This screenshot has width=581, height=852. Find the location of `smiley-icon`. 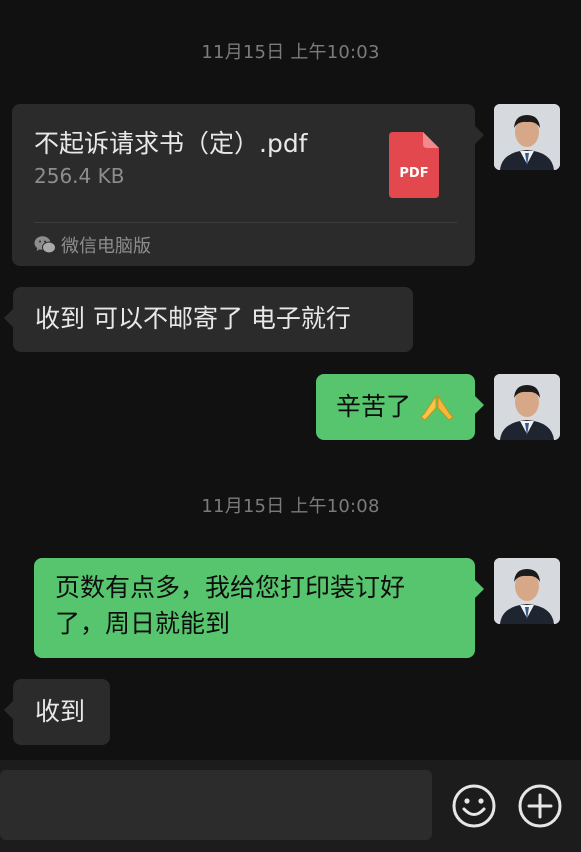

smiley-icon is located at coordinates (474, 806).